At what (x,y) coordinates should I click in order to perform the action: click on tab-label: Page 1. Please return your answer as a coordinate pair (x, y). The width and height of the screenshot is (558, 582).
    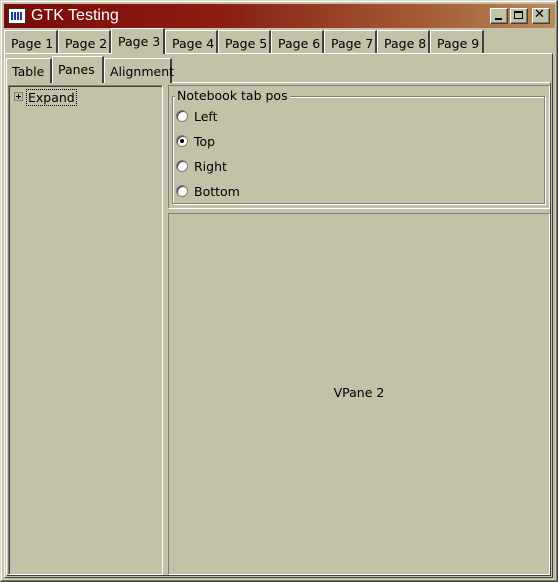
    Looking at the image, I should click on (32, 43).